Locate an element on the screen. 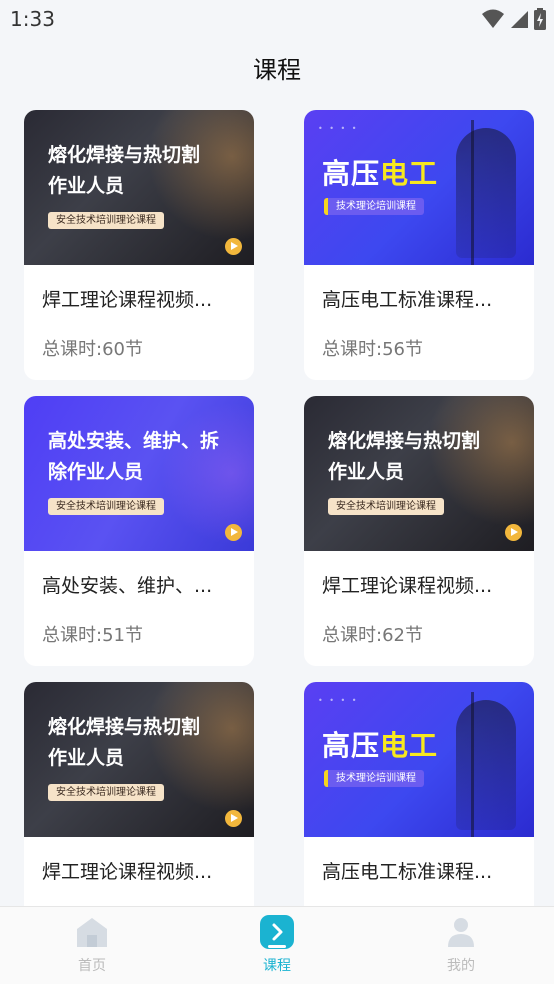 This screenshot has height=984, width=554. status-icons is located at coordinates (514, 19).